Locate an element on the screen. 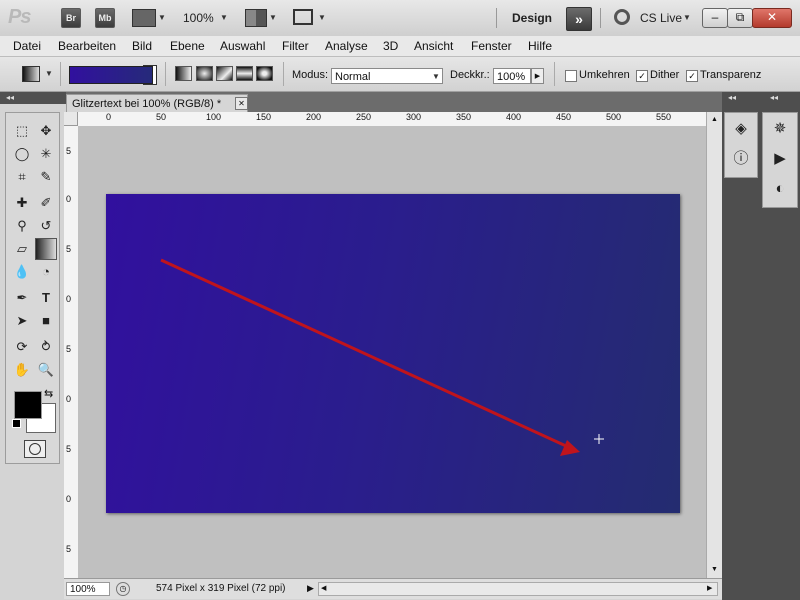 This screenshot has height=600, width=800. vertical-scrollbar: ▲ ▼ is located at coordinates (714, 345).